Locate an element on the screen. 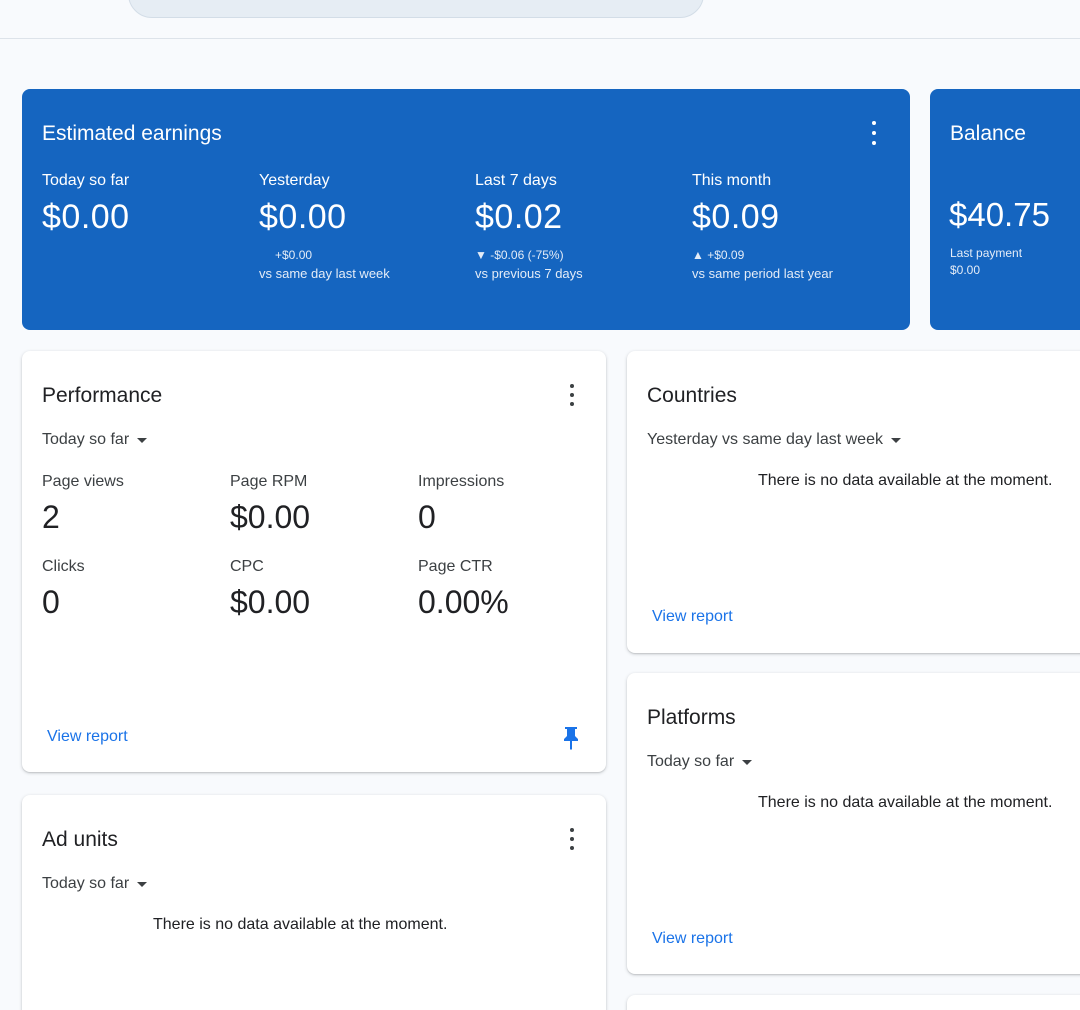  performance-title: Performance is located at coordinates (102, 395).